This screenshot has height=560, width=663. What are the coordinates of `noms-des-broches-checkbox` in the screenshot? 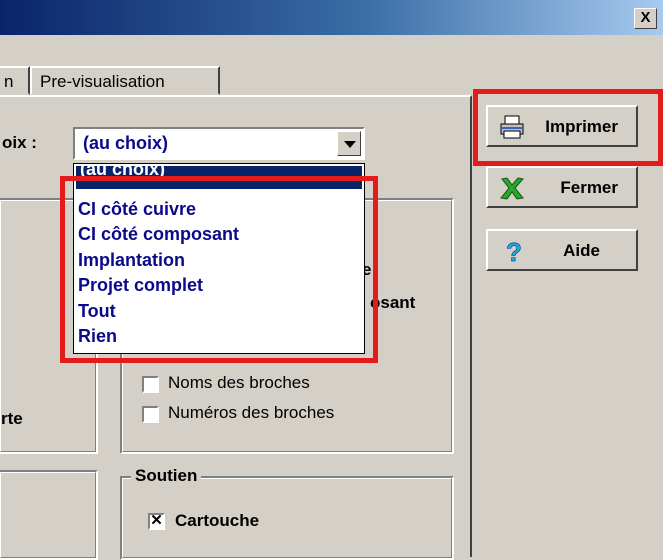 It's located at (150, 384).